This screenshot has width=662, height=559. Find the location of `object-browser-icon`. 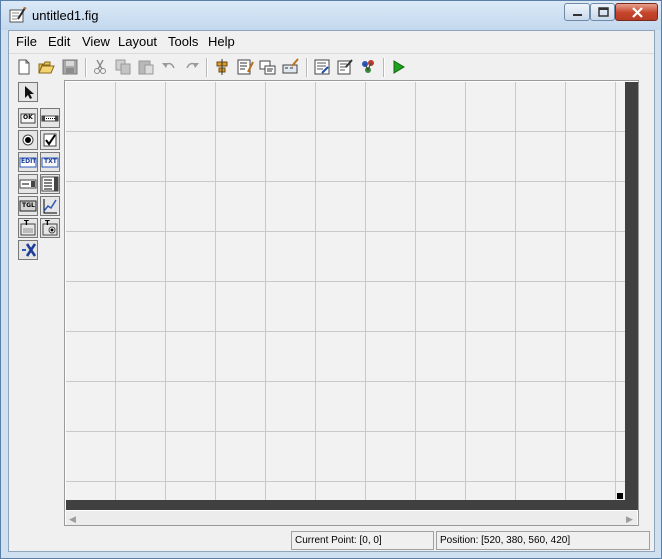

object-browser-icon is located at coordinates (368, 67).